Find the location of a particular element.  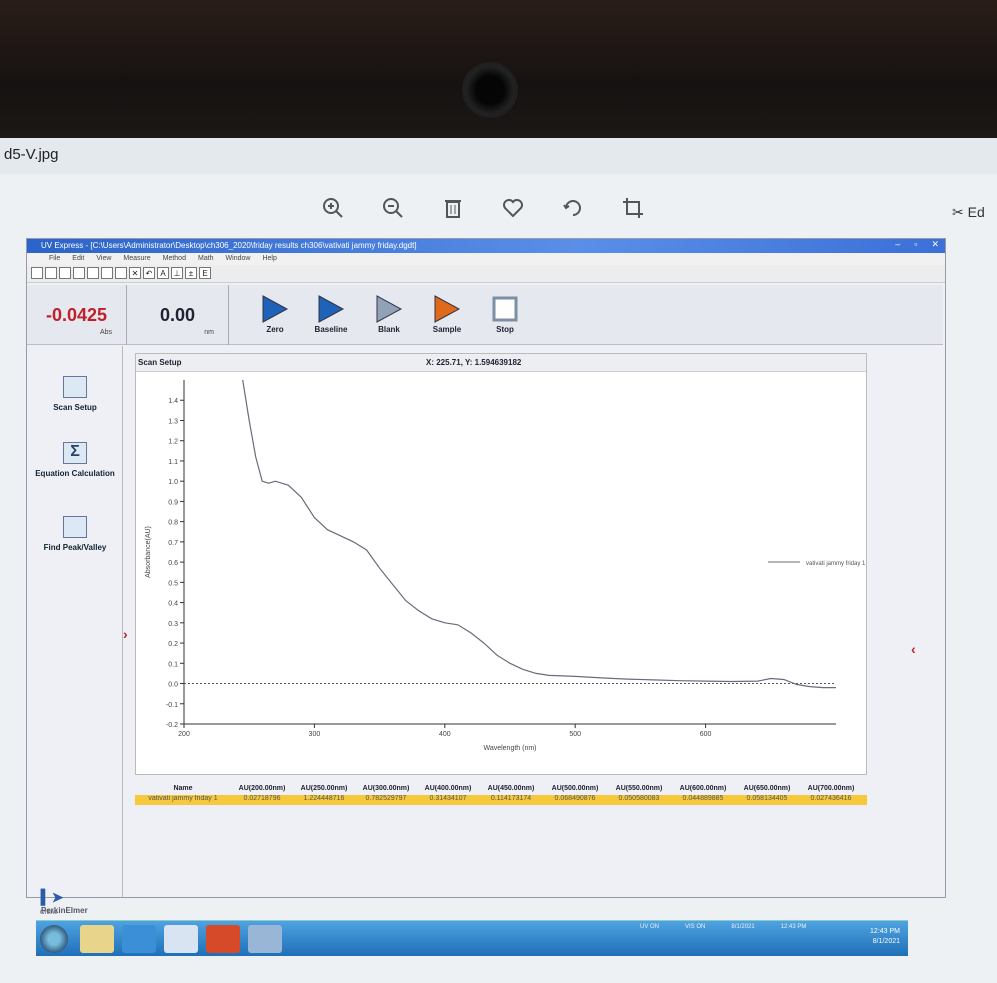

abs-readout: -0.0425 Abs is located at coordinates (77, 315).